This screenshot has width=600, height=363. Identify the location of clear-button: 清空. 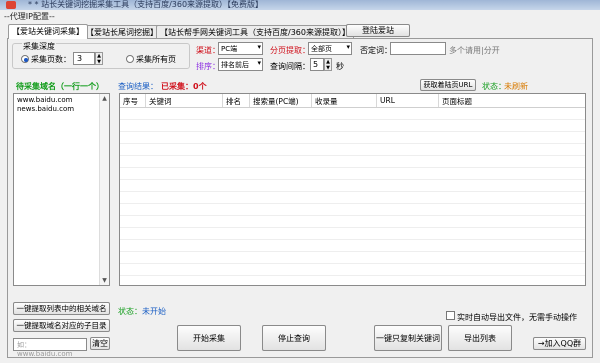
(100, 343).